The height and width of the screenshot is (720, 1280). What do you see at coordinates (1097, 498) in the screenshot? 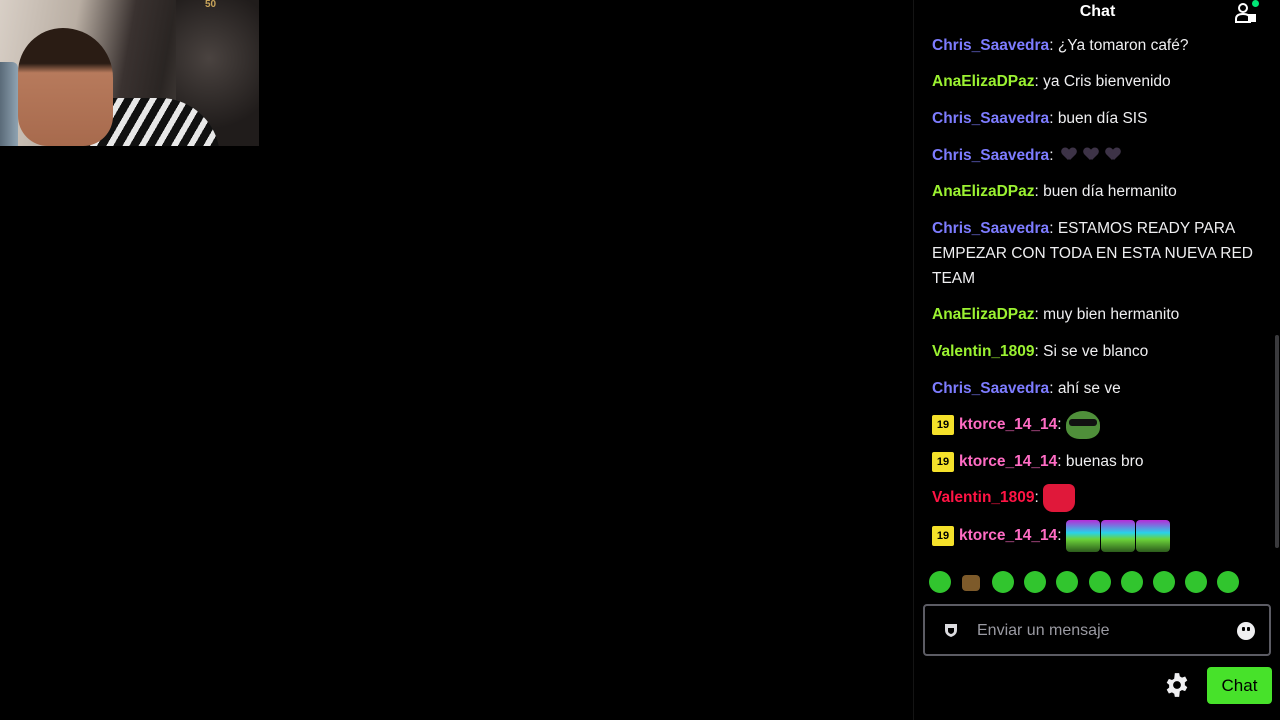
I see `chat-message: Valentin_1809:` at bounding box center [1097, 498].